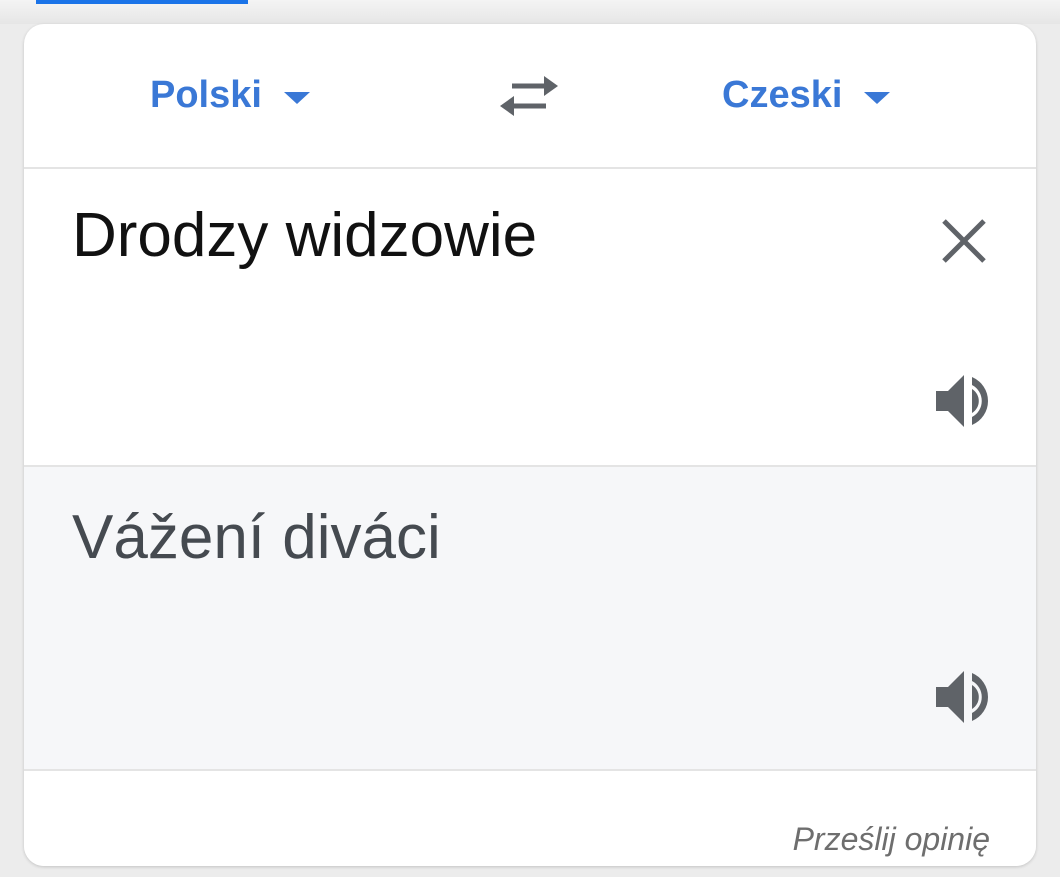 Image resolution: width=1060 pixels, height=877 pixels. What do you see at coordinates (964, 241) in the screenshot?
I see `close-icon` at bounding box center [964, 241].